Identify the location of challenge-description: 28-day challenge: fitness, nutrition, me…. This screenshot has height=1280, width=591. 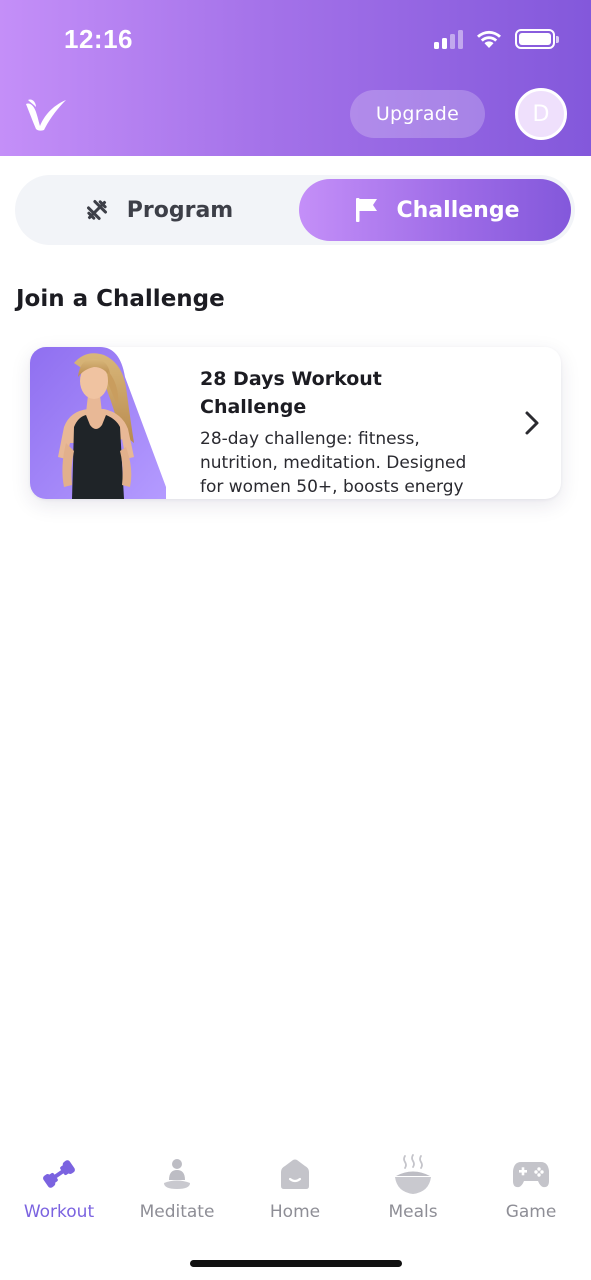
(333, 463).